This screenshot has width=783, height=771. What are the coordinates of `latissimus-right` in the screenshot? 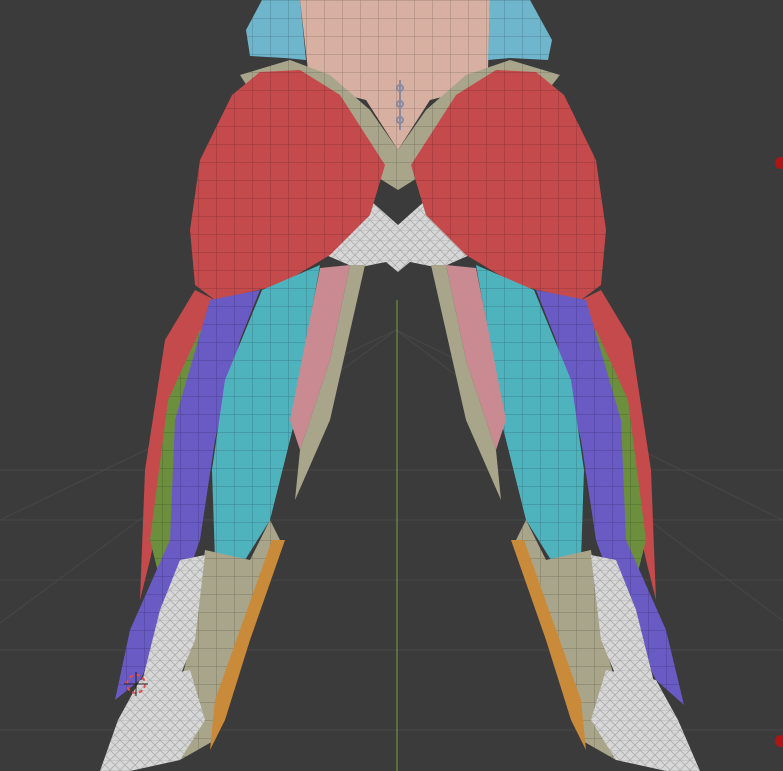 It's located at (520, 30).